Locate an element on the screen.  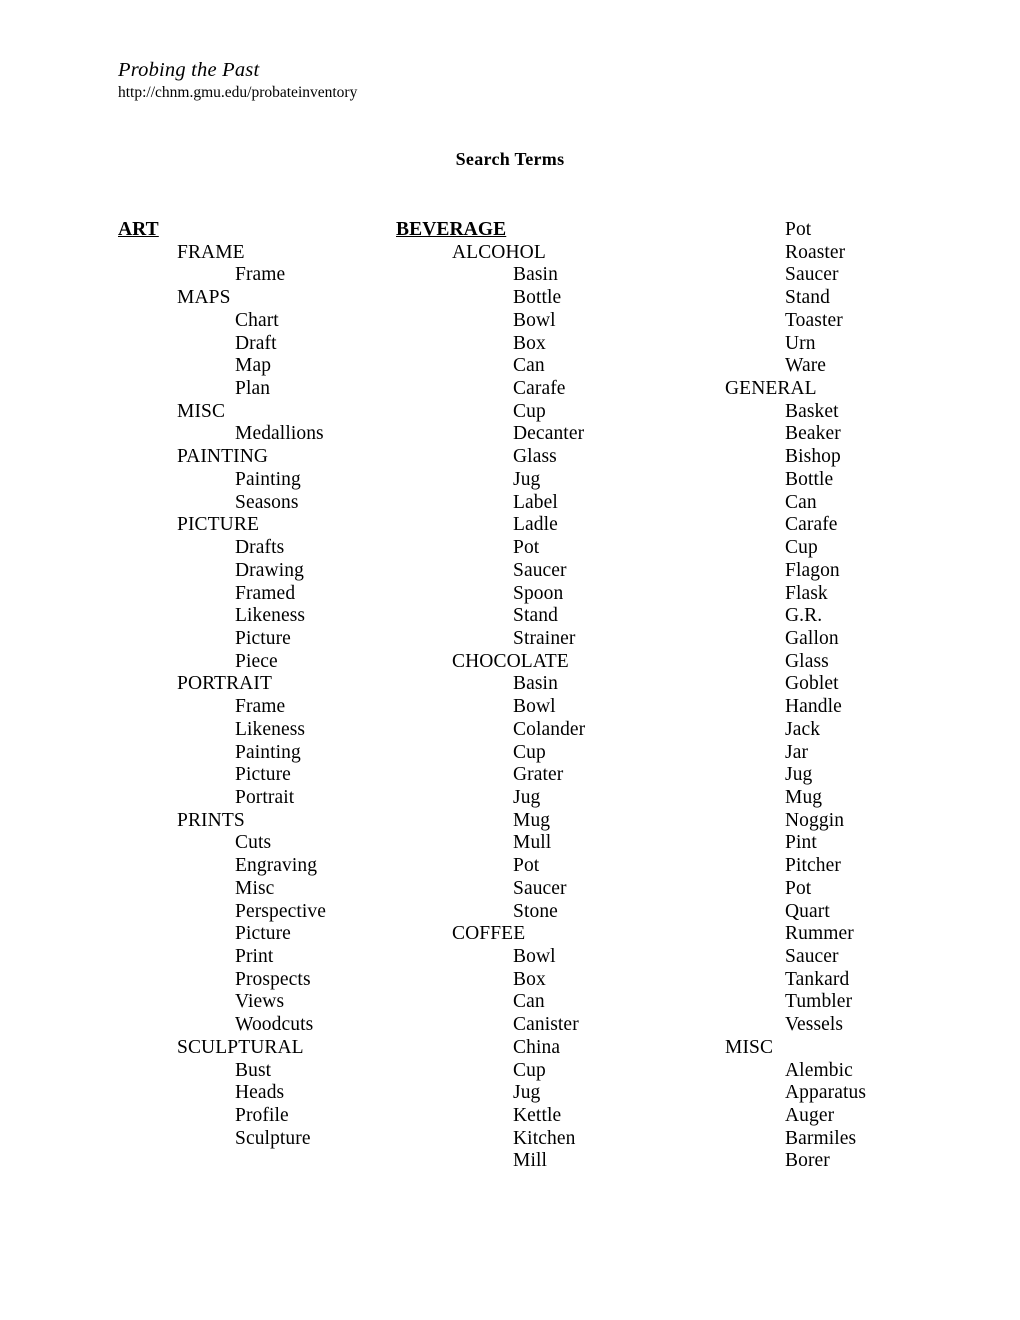
term-subcategory: PORTRAIT is located at coordinates (224, 684).